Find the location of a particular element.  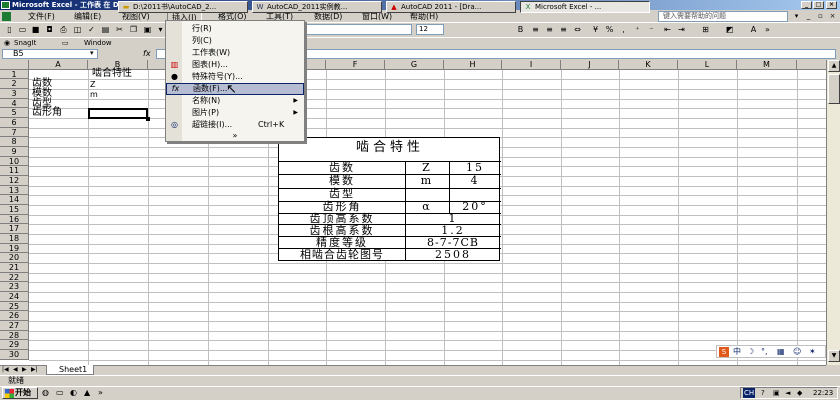

quicklaunch-app-icon: ▲ is located at coordinates (87, 392).